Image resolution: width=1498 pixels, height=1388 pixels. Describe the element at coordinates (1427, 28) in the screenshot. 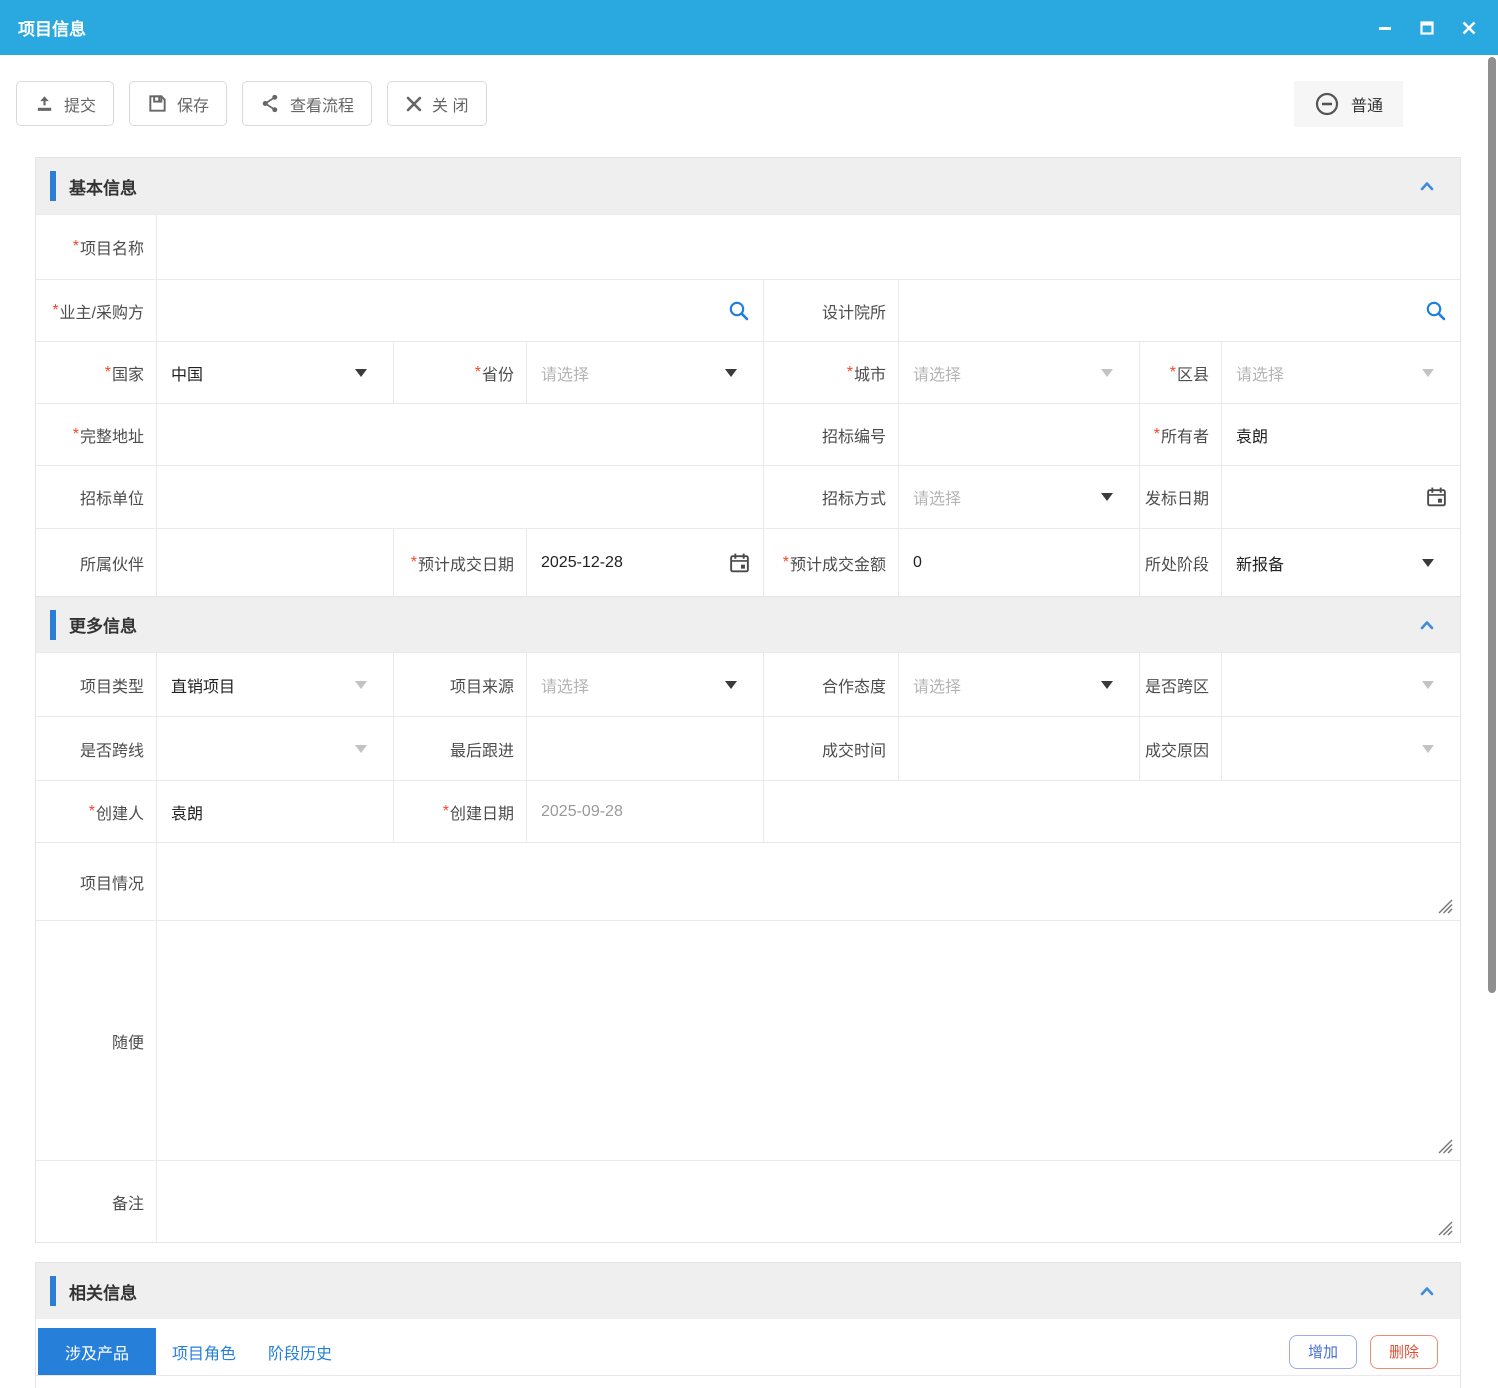

I see `maximize-button` at that location.